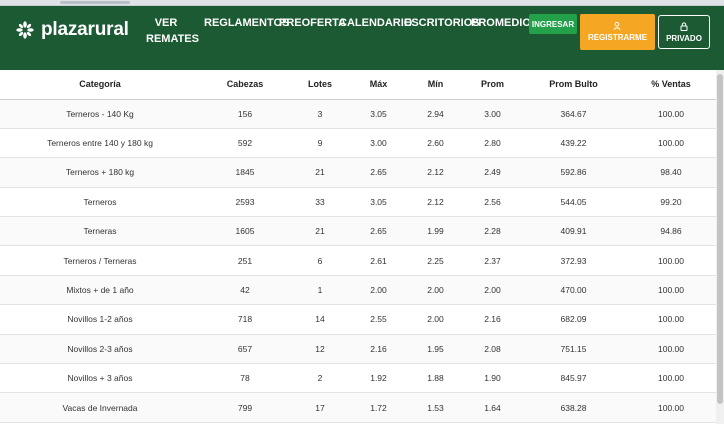 Image resolution: width=724 pixels, height=424 pixels. What do you see at coordinates (435, 407) in the screenshot?
I see `cell-min: 1.53` at bounding box center [435, 407].